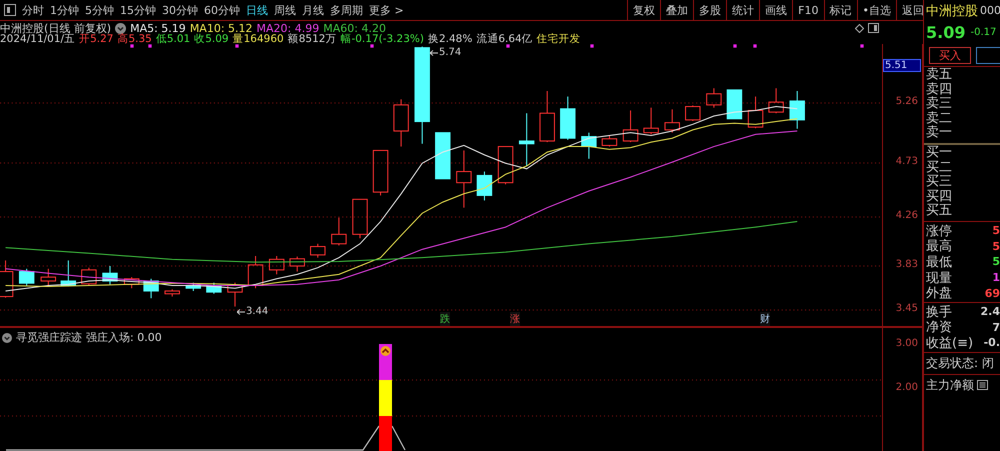 The width and height of the screenshot is (1000, 451). I want to click on price-change: -0.17, so click(983, 32).